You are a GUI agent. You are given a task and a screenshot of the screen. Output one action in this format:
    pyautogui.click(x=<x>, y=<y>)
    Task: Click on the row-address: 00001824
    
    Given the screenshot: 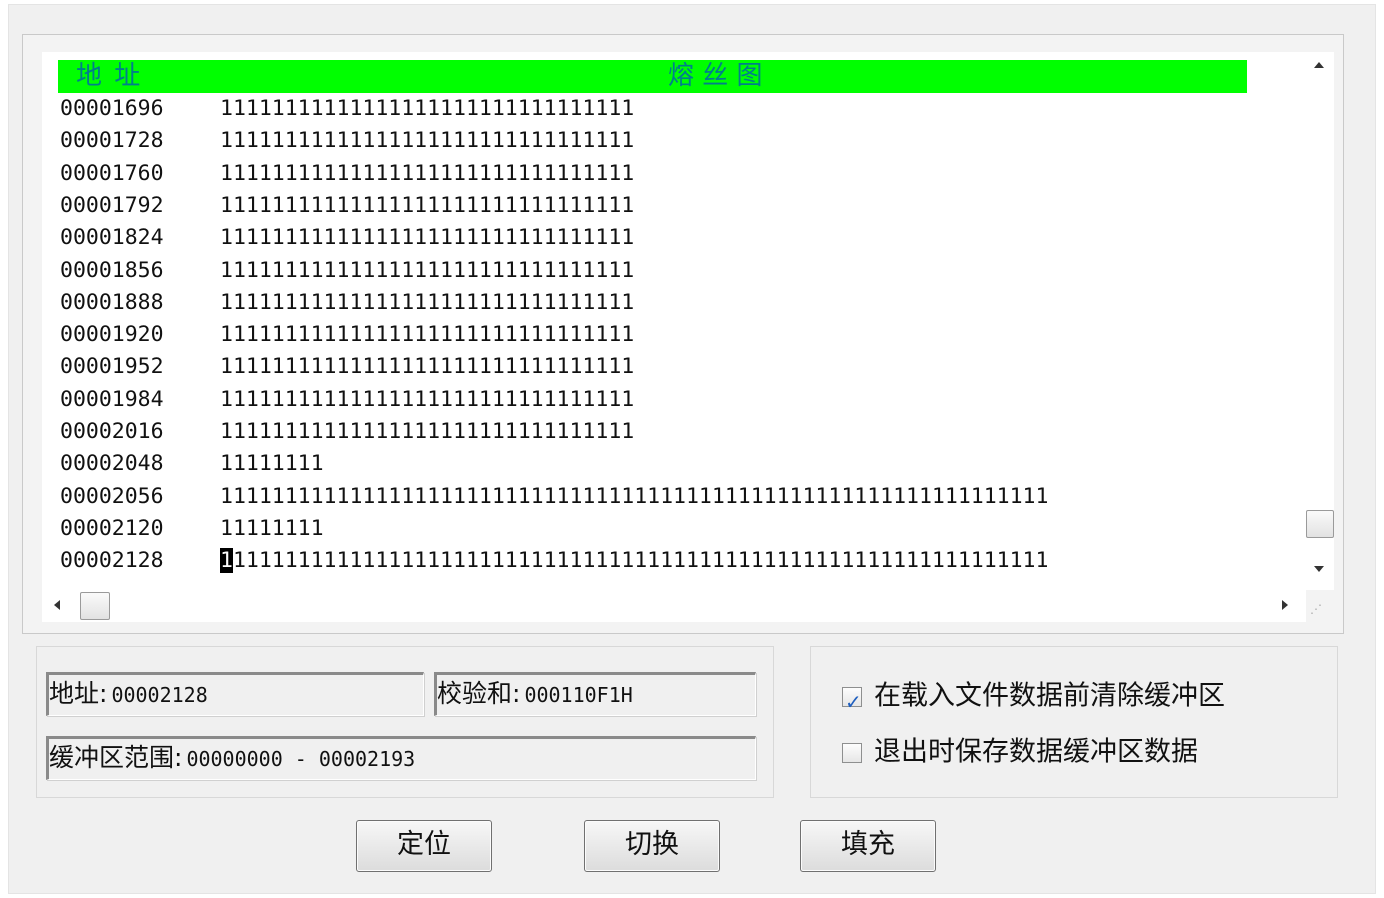 What is the action you would take?
    pyautogui.click(x=112, y=238)
    